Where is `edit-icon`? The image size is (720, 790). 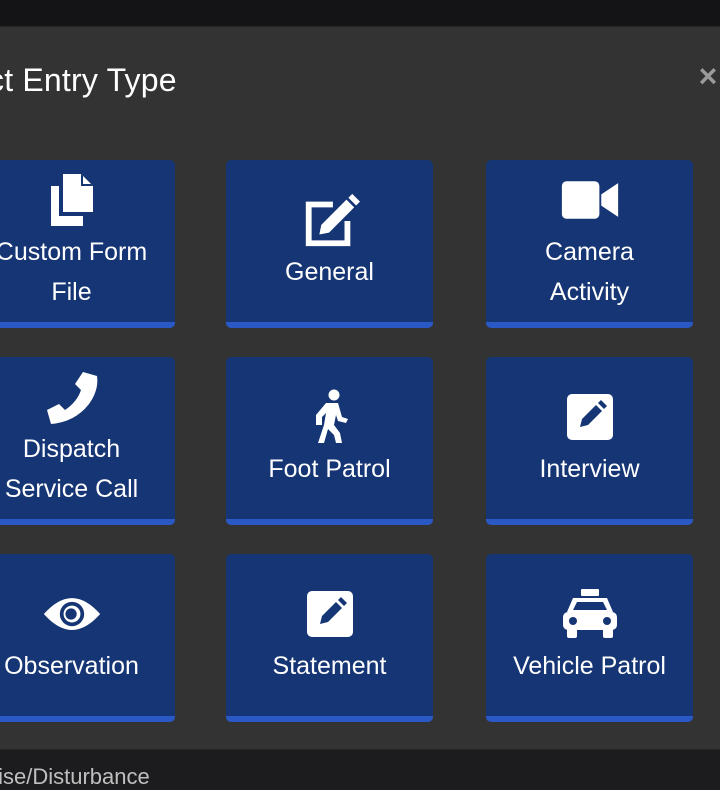
edit-icon is located at coordinates (330, 220).